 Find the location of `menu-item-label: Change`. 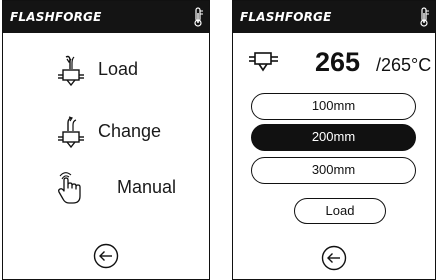

menu-item-label: Change is located at coordinates (130, 131).